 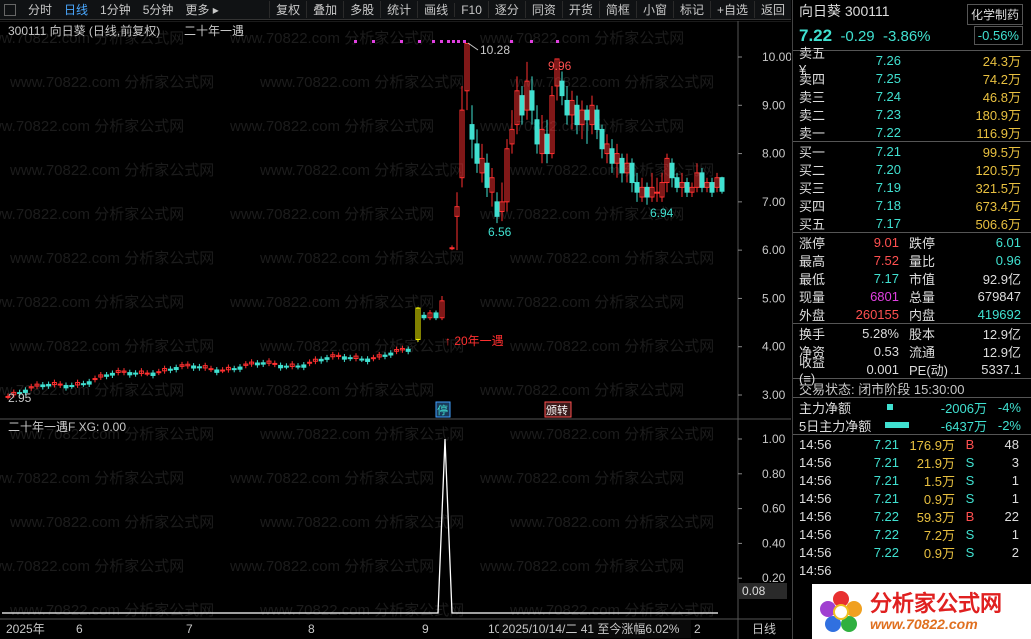 I want to click on peak-label: 9.96, so click(x=560, y=66).